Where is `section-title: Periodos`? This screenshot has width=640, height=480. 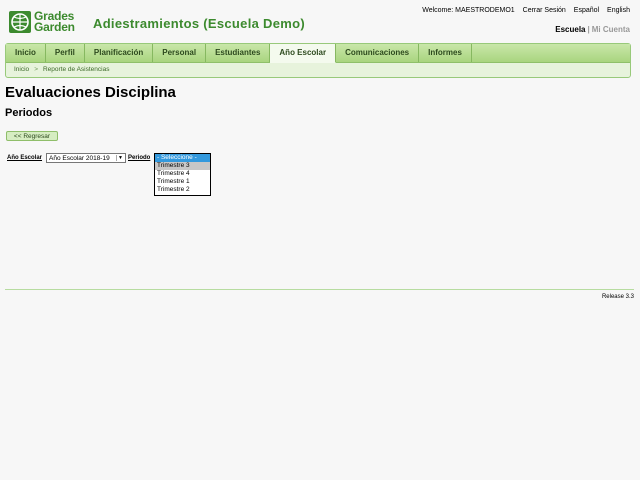 section-title: Periodos is located at coordinates (29, 113).